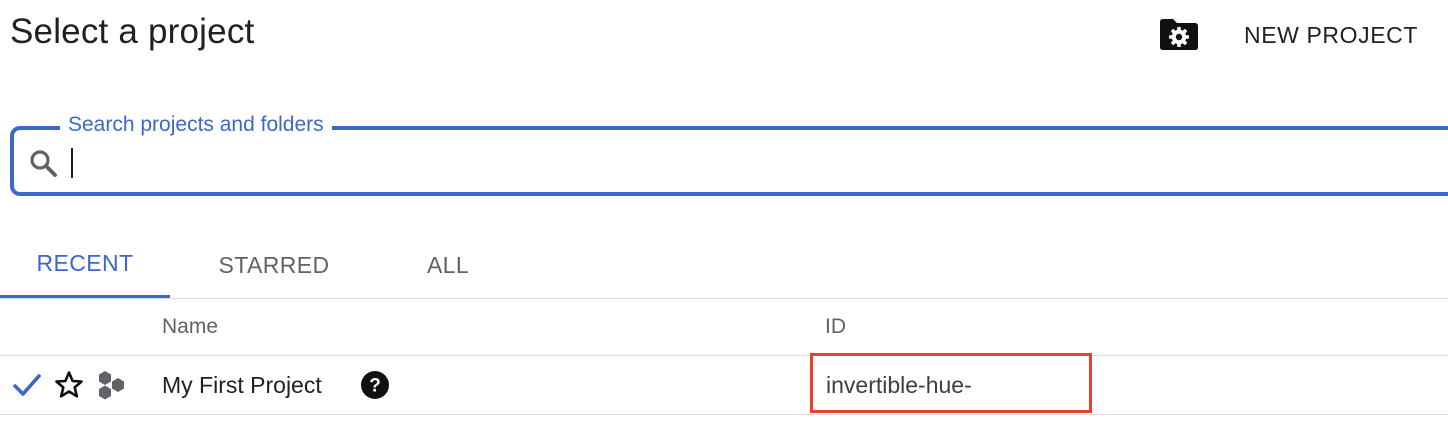  What do you see at coordinates (69, 385) in the screenshot?
I see `star-outline-icon` at bounding box center [69, 385].